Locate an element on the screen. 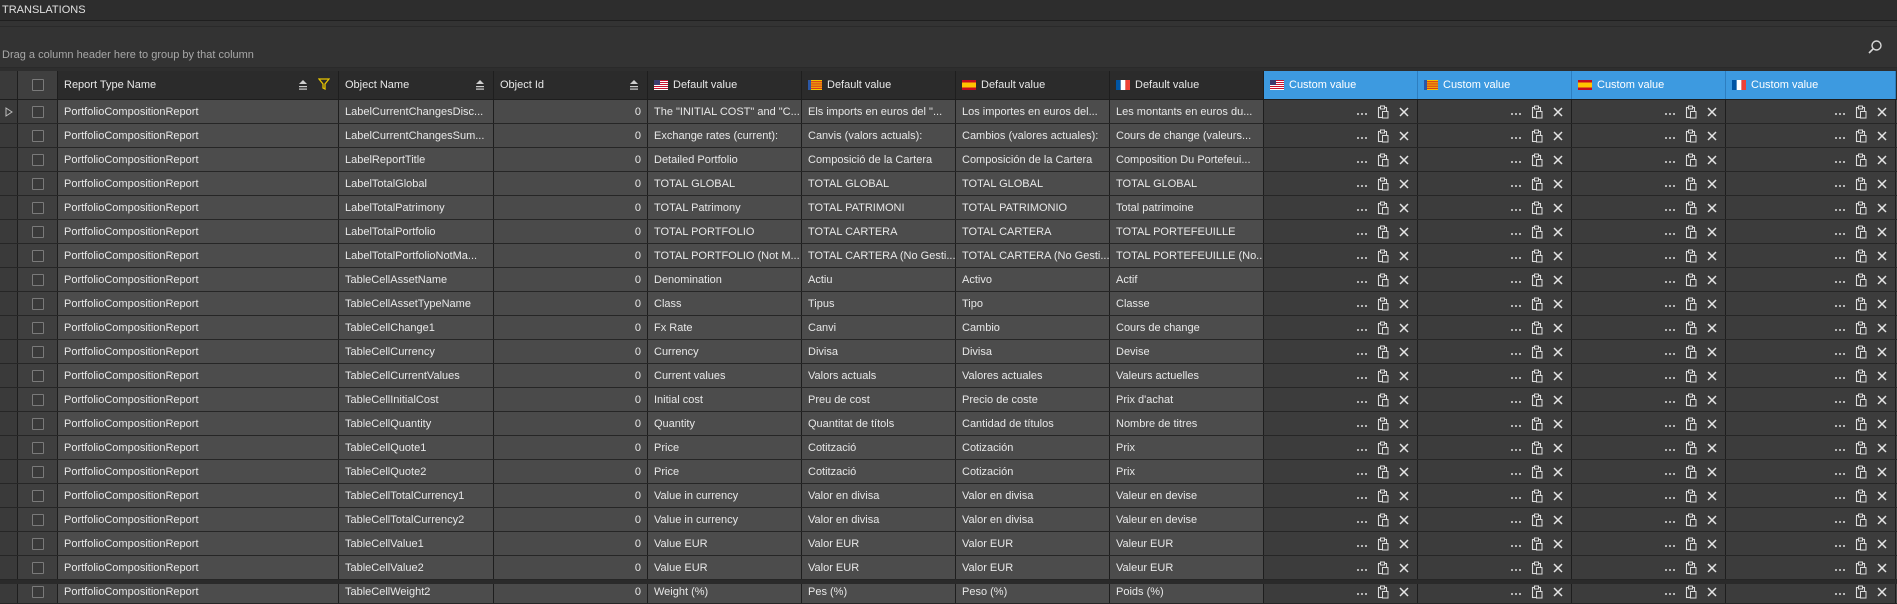 The width and height of the screenshot is (1897, 604). cell-default-value-en: Initial cost is located at coordinates (725, 399).